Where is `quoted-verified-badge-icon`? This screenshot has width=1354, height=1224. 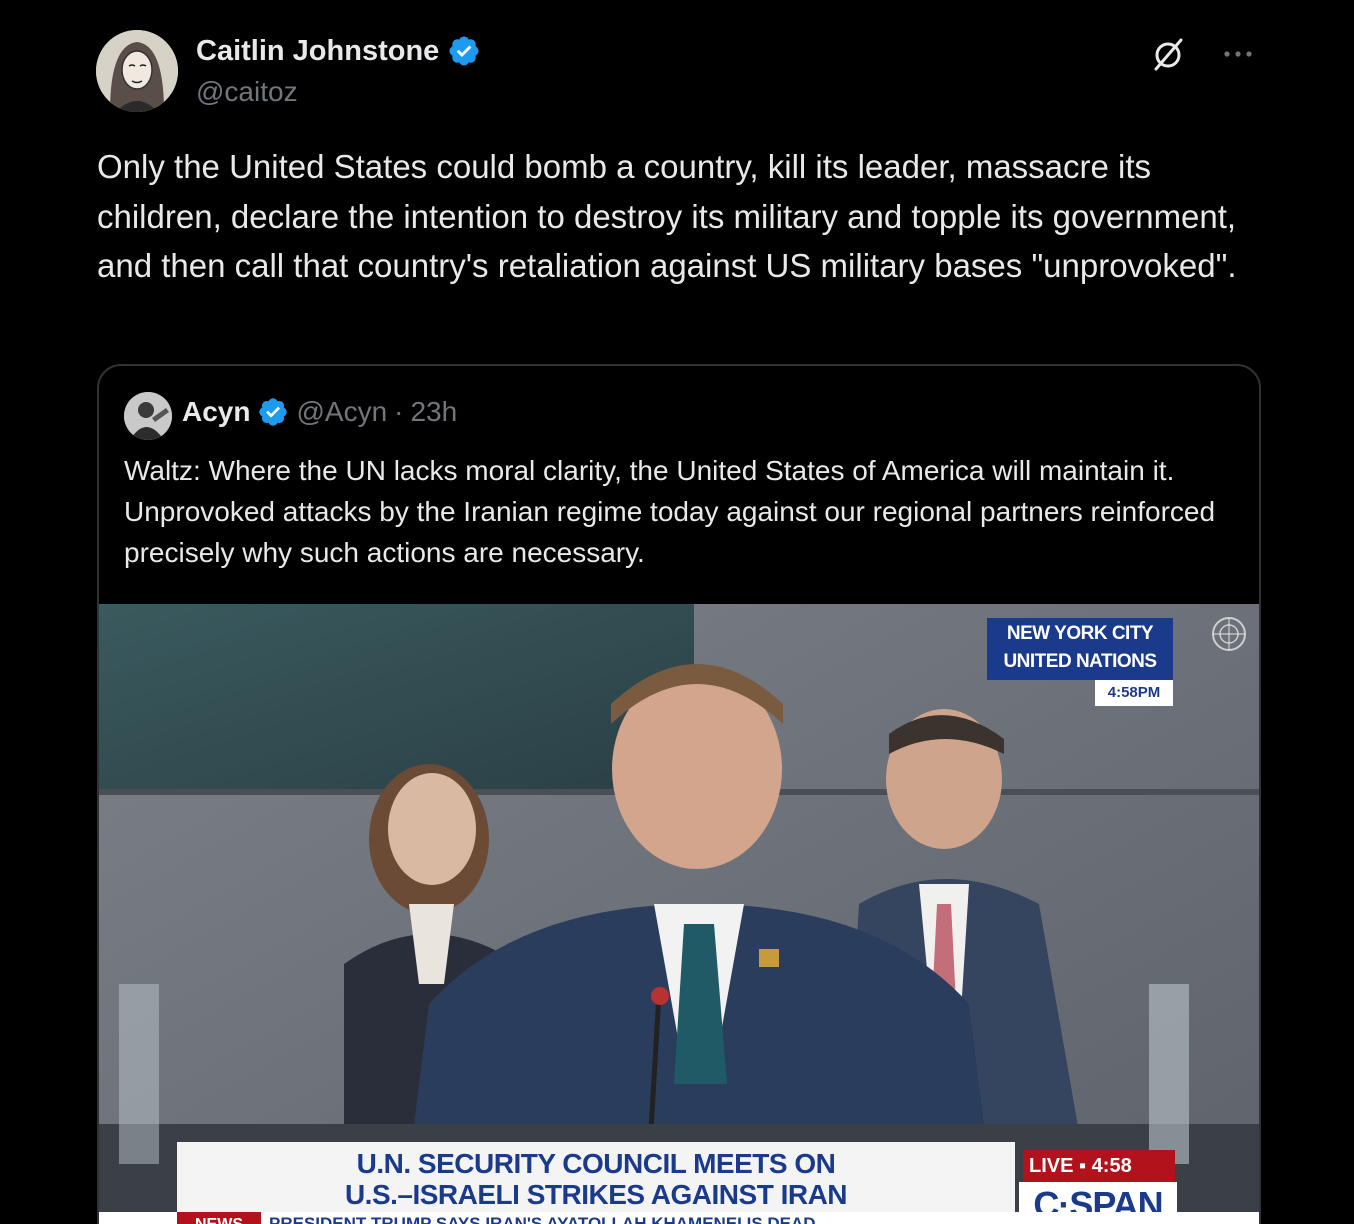 quoted-verified-badge-icon is located at coordinates (273, 412).